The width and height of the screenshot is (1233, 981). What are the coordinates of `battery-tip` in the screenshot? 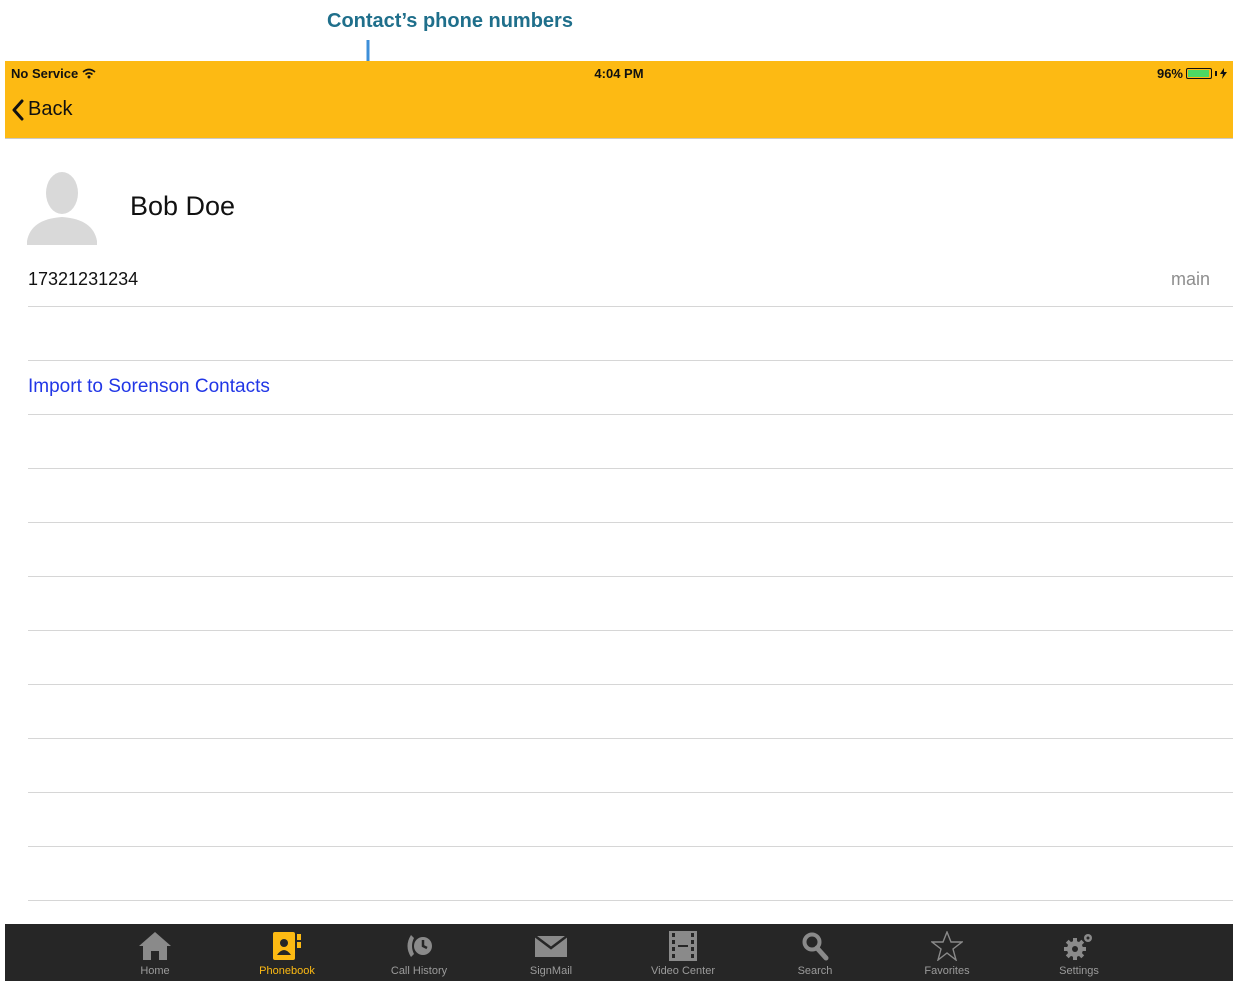 It's located at (1216, 73).